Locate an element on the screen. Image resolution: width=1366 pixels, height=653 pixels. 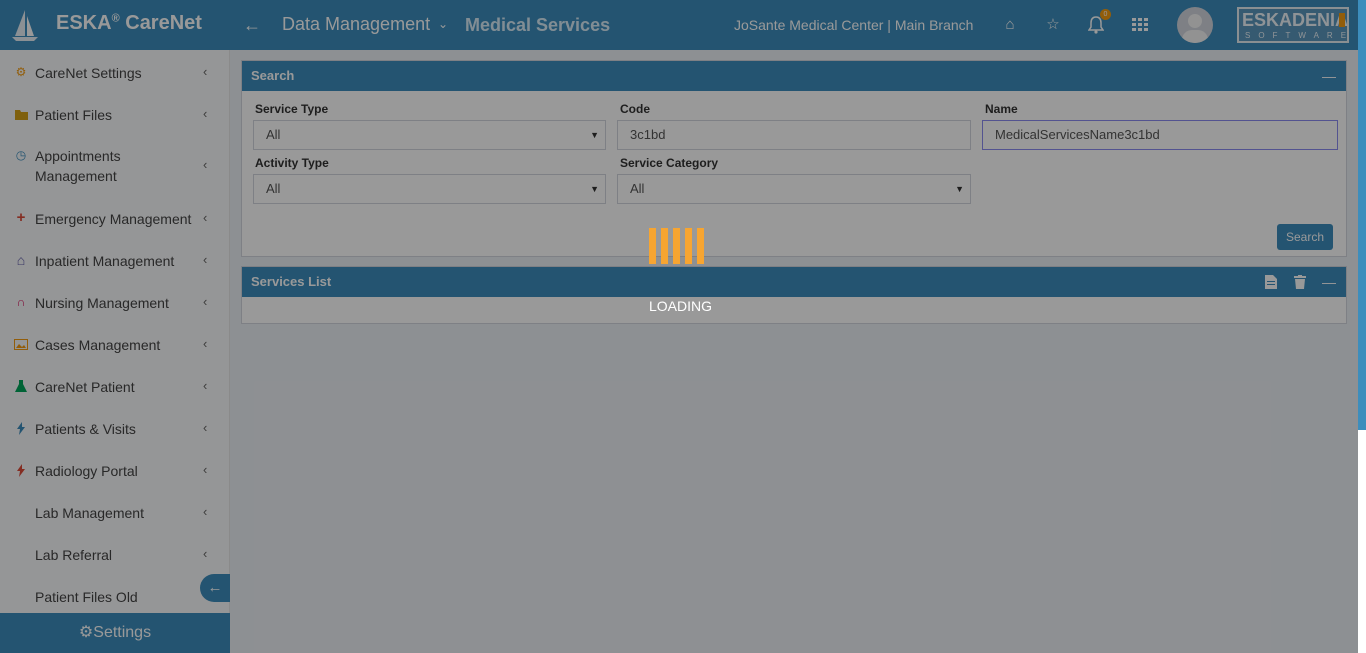
loading-spinner is located at coordinates (679, 246).